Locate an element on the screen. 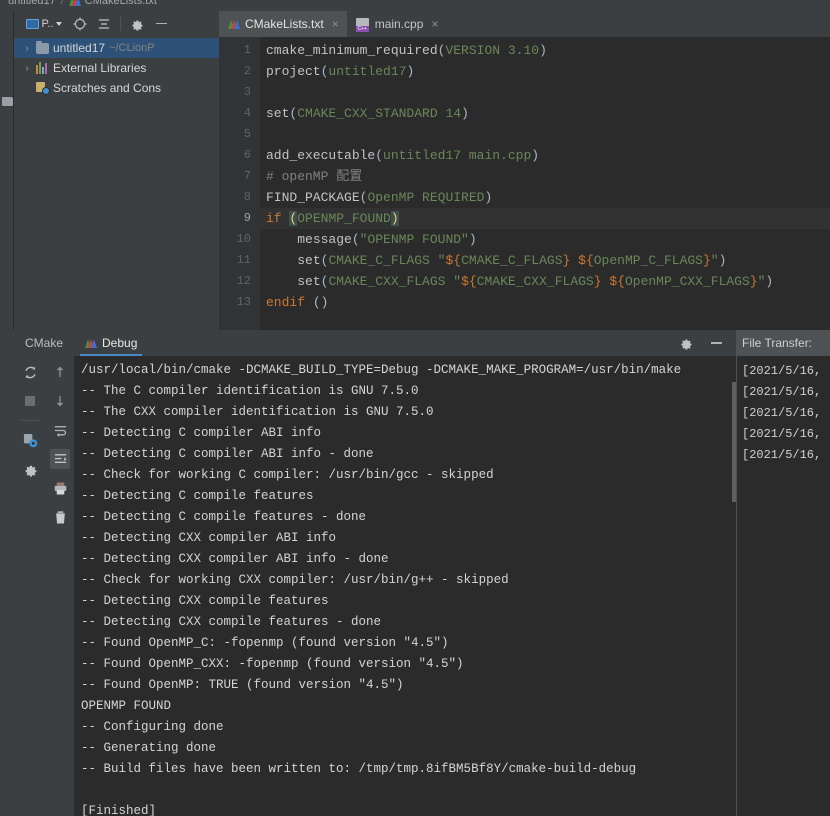 This screenshot has width=830, height=816. code-token: cmake_minimum_required is located at coordinates (352, 50).